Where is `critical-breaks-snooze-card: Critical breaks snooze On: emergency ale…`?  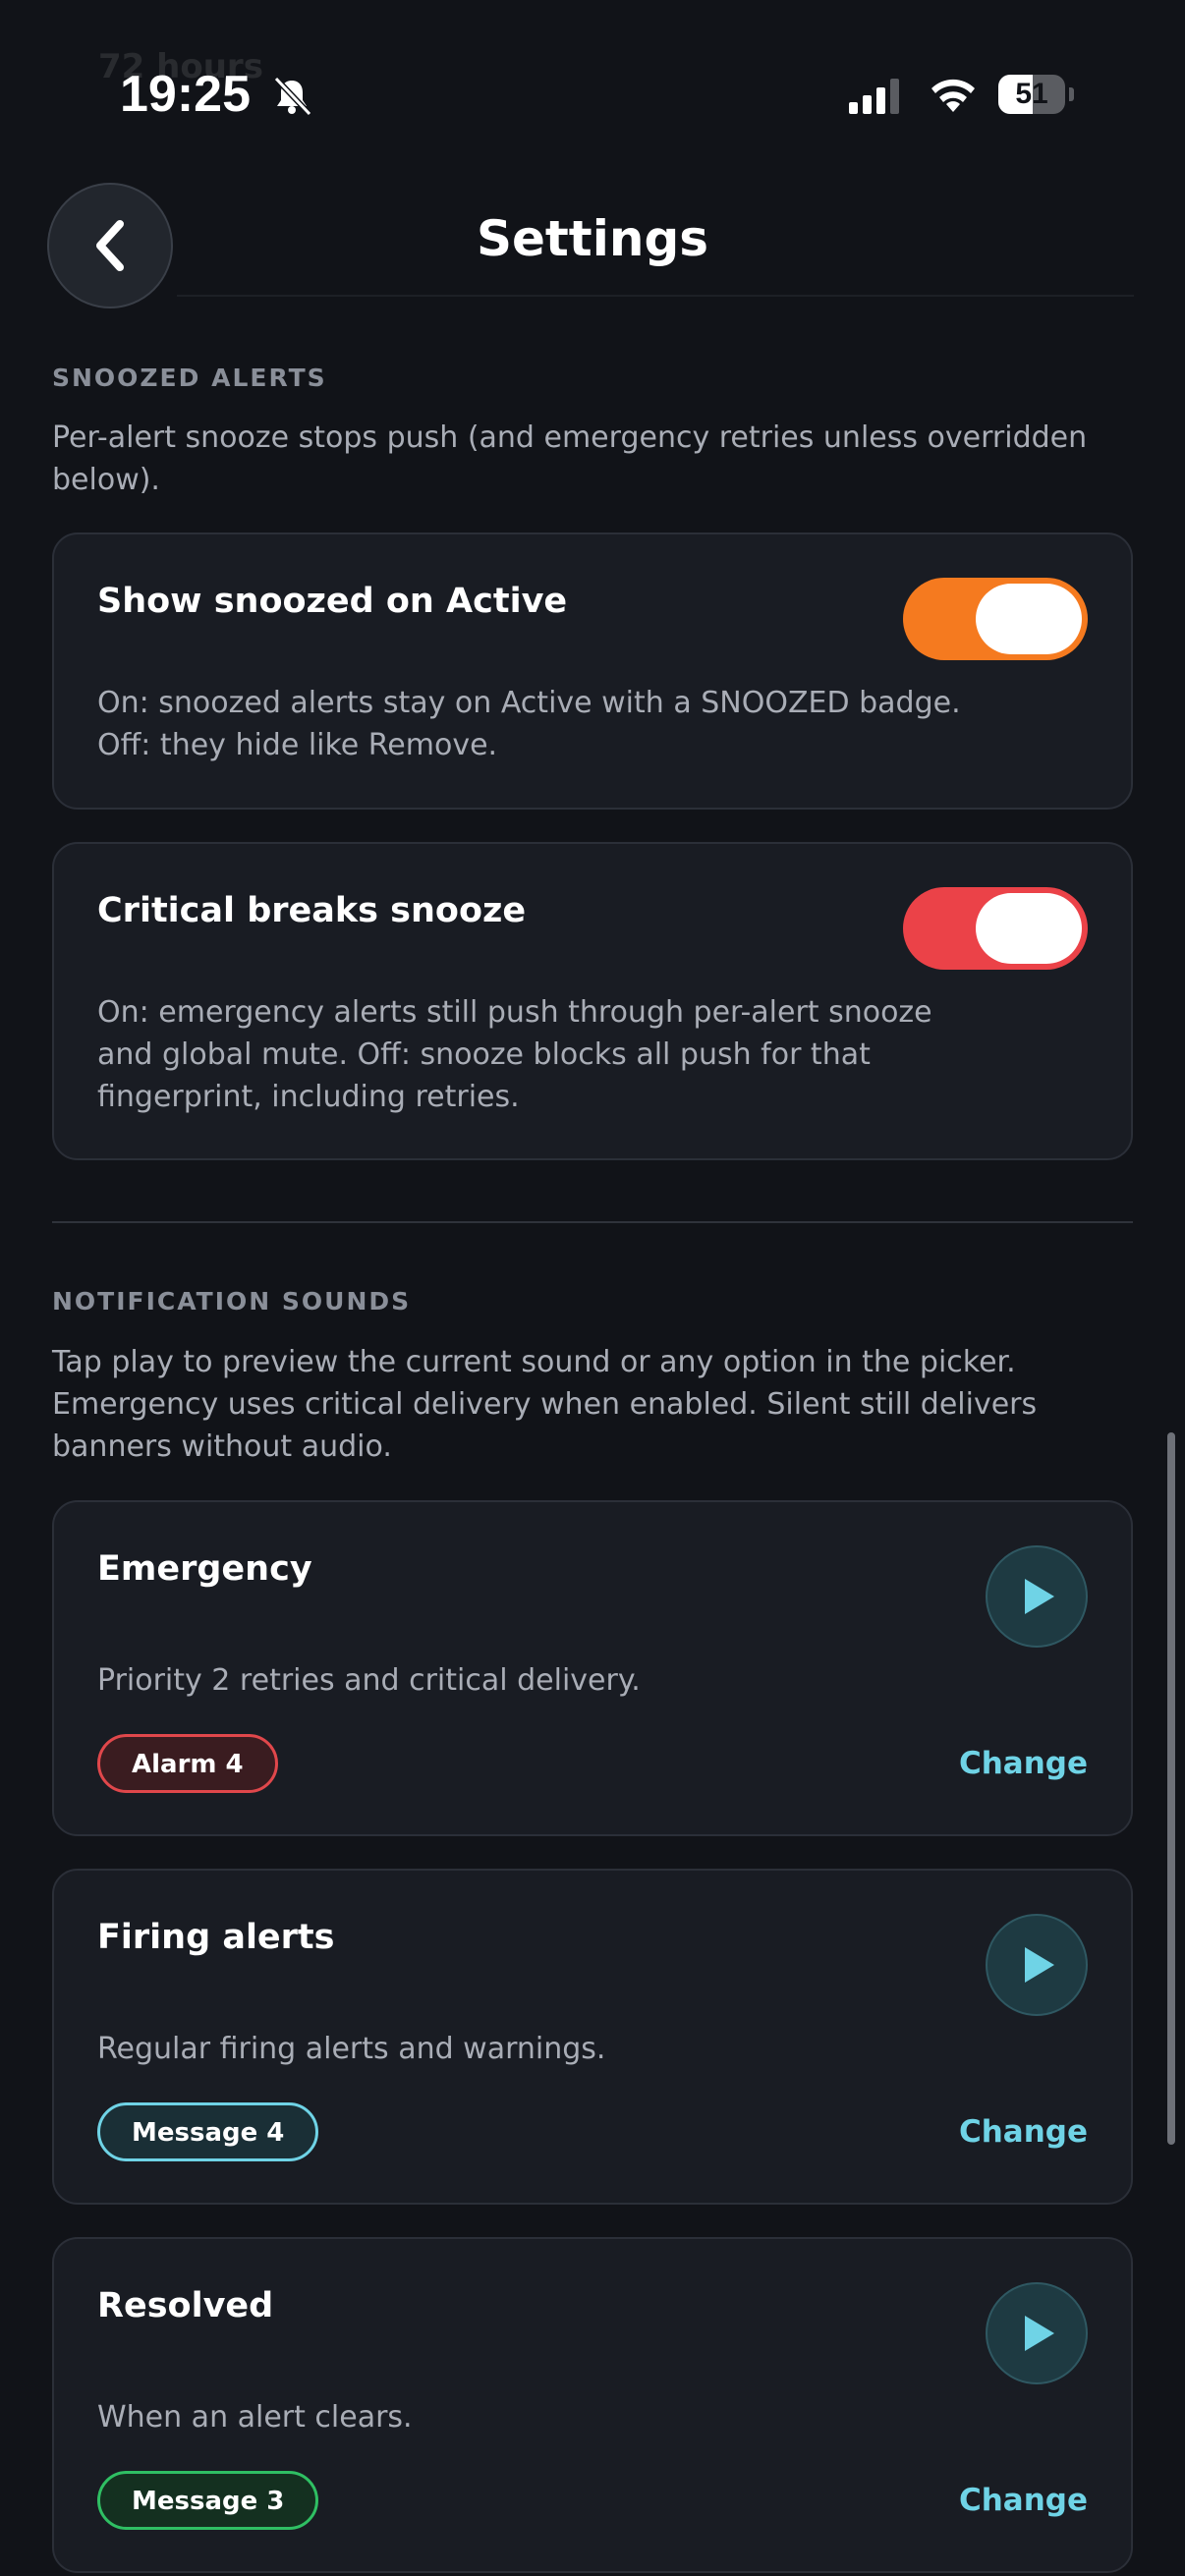
critical-breaks-snooze-card: Critical breaks snooze On: emergency ale… is located at coordinates (592, 1001).